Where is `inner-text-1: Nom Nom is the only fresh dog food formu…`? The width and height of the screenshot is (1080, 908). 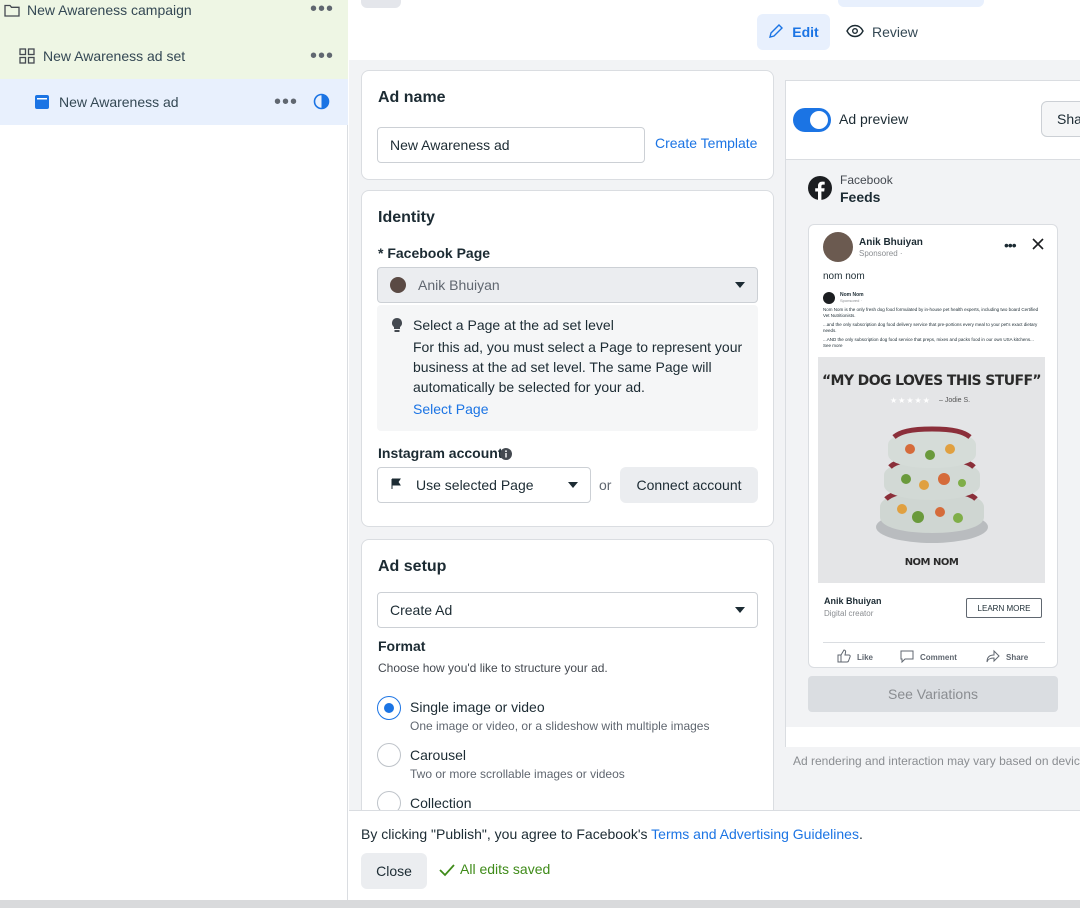 inner-text-1: Nom Nom is the only fresh dog food formu… is located at coordinates (931, 312).